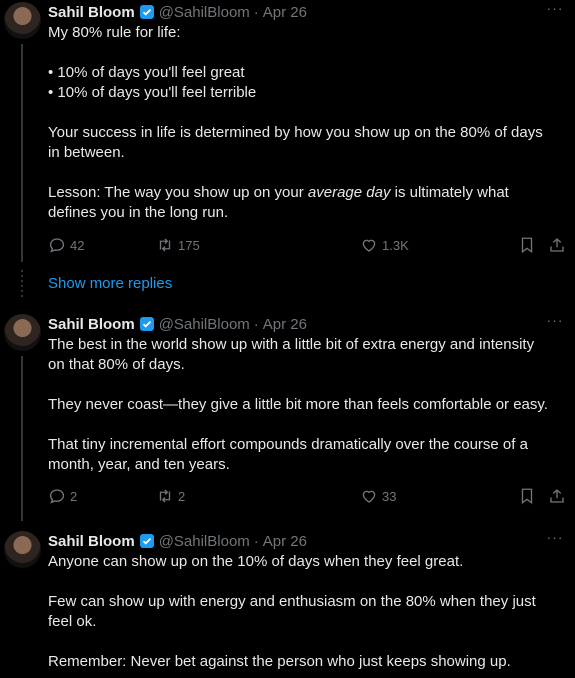  What do you see at coordinates (389, 496) in the screenshot?
I see `like-count: 33` at bounding box center [389, 496].